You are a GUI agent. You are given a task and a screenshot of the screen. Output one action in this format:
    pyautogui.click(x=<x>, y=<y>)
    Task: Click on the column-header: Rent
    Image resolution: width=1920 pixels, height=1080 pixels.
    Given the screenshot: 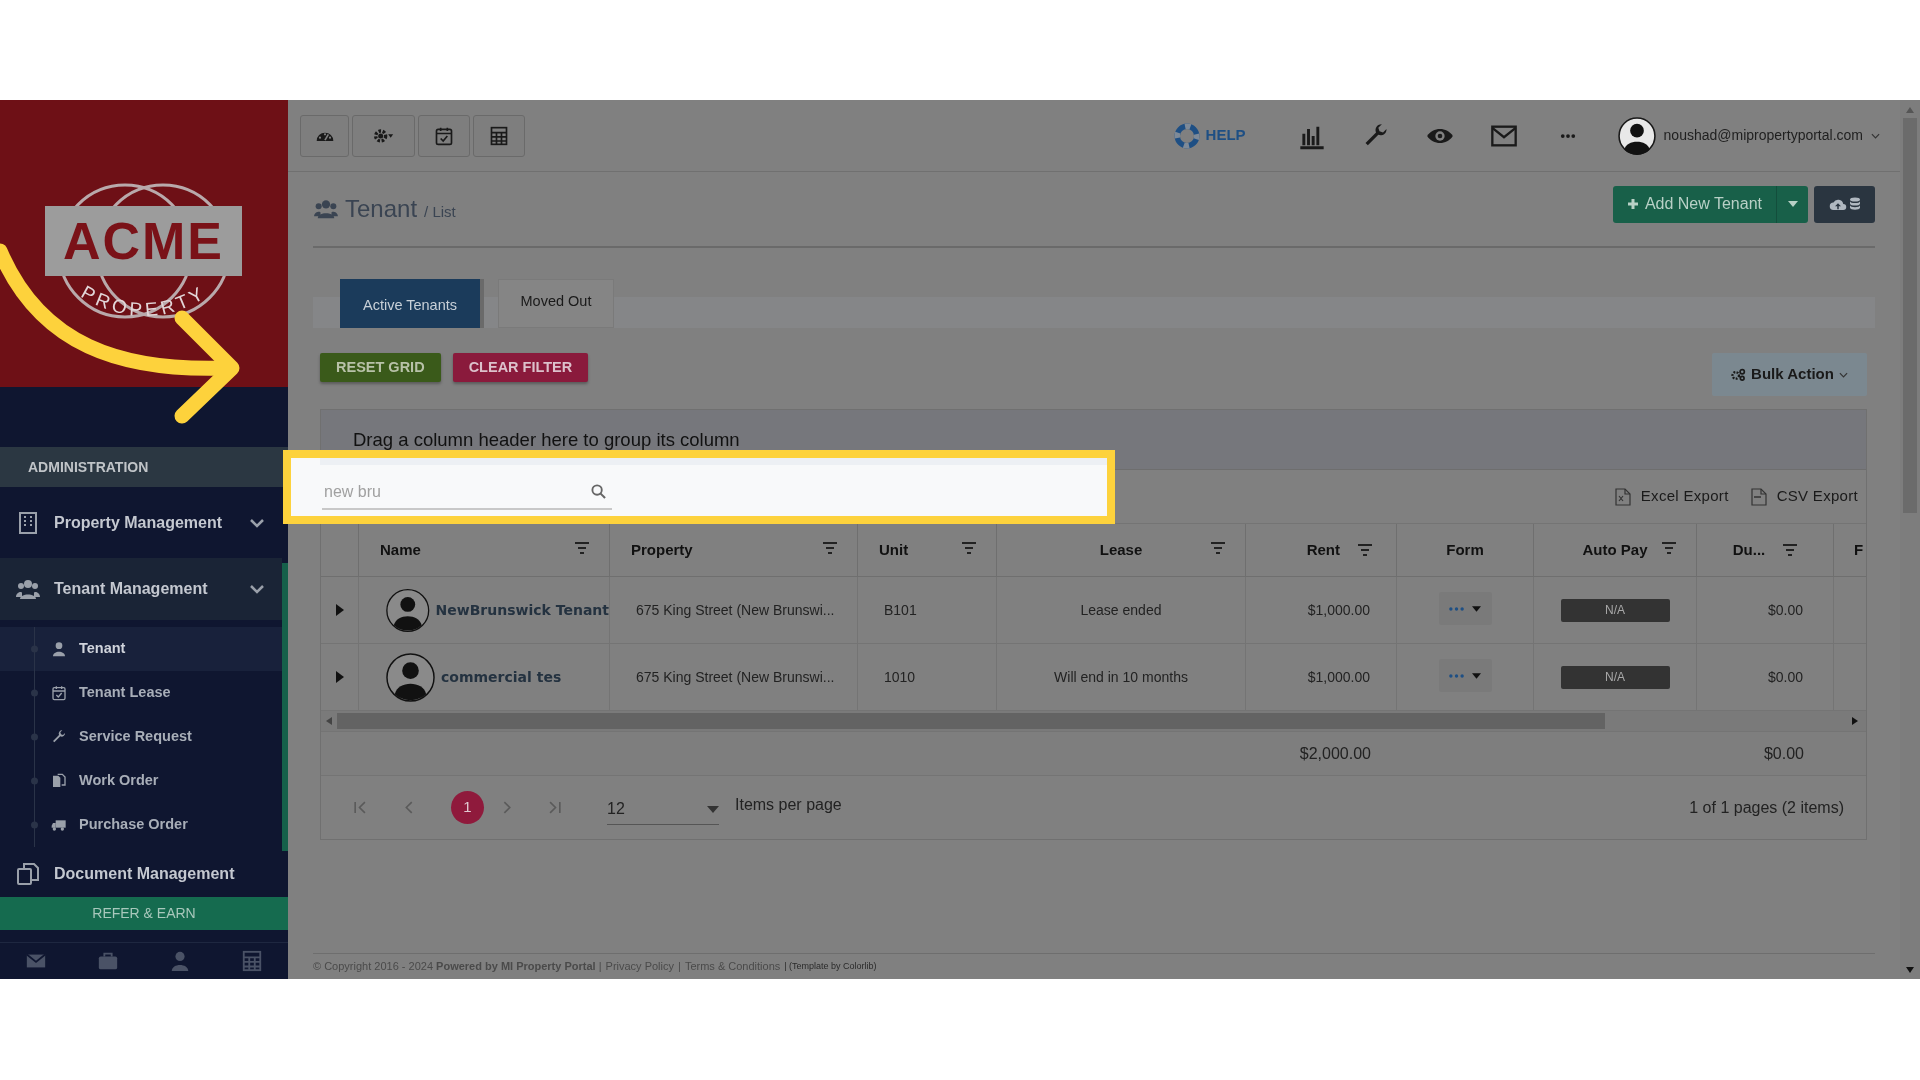 What is the action you would take?
    pyautogui.click(x=1321, y=550)
    